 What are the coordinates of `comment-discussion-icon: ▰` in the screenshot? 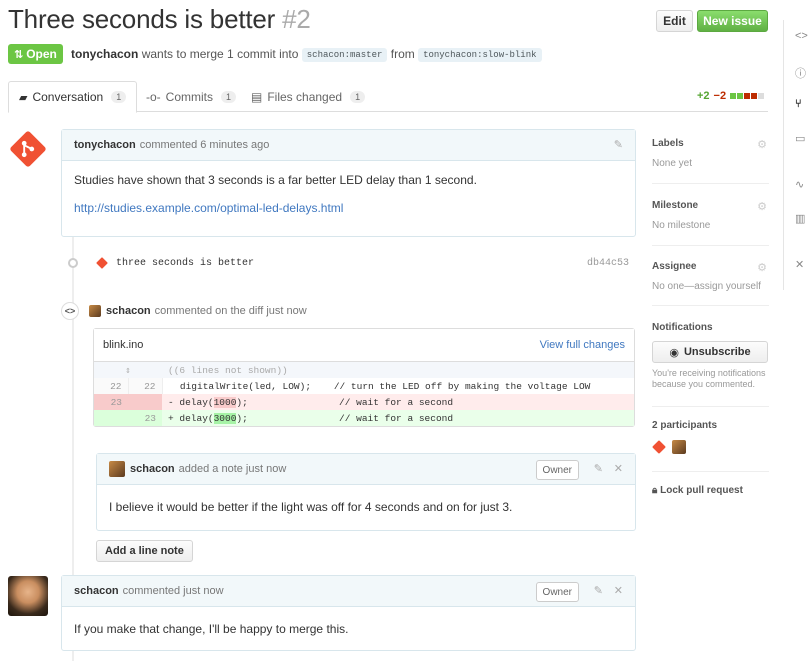 It's located at (23, 97).